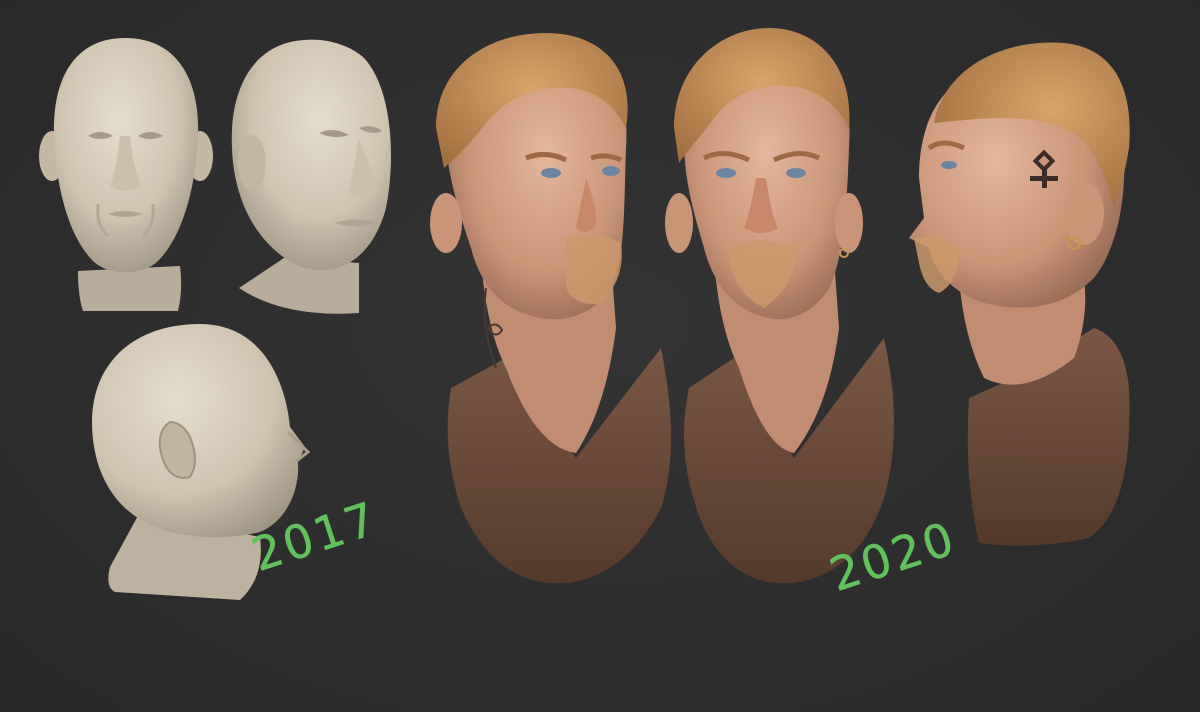 The height and width of the screenshot is (712, 1200). What do you see at coordinates (125, 176) in the screenshot?
I see `clay-head-front-2017` at bounding box center [125, 176].